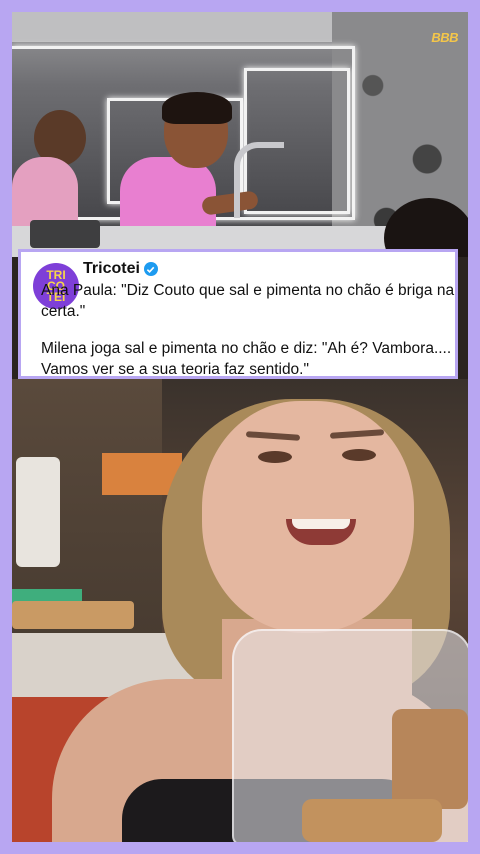 This screenshot has width=480, height=854. Describe the element at coordinates (38, 512) in the screenshot. I see `storage-jar` at that location.